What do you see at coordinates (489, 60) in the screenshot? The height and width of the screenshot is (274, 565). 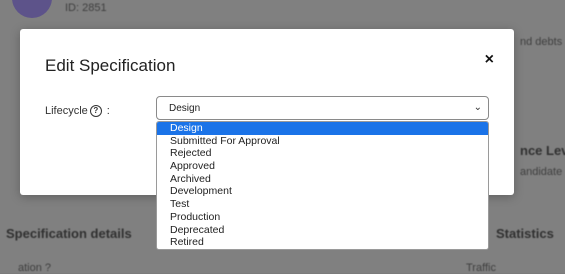 I see `close-icon: ×` at bounding box center [489, 60].